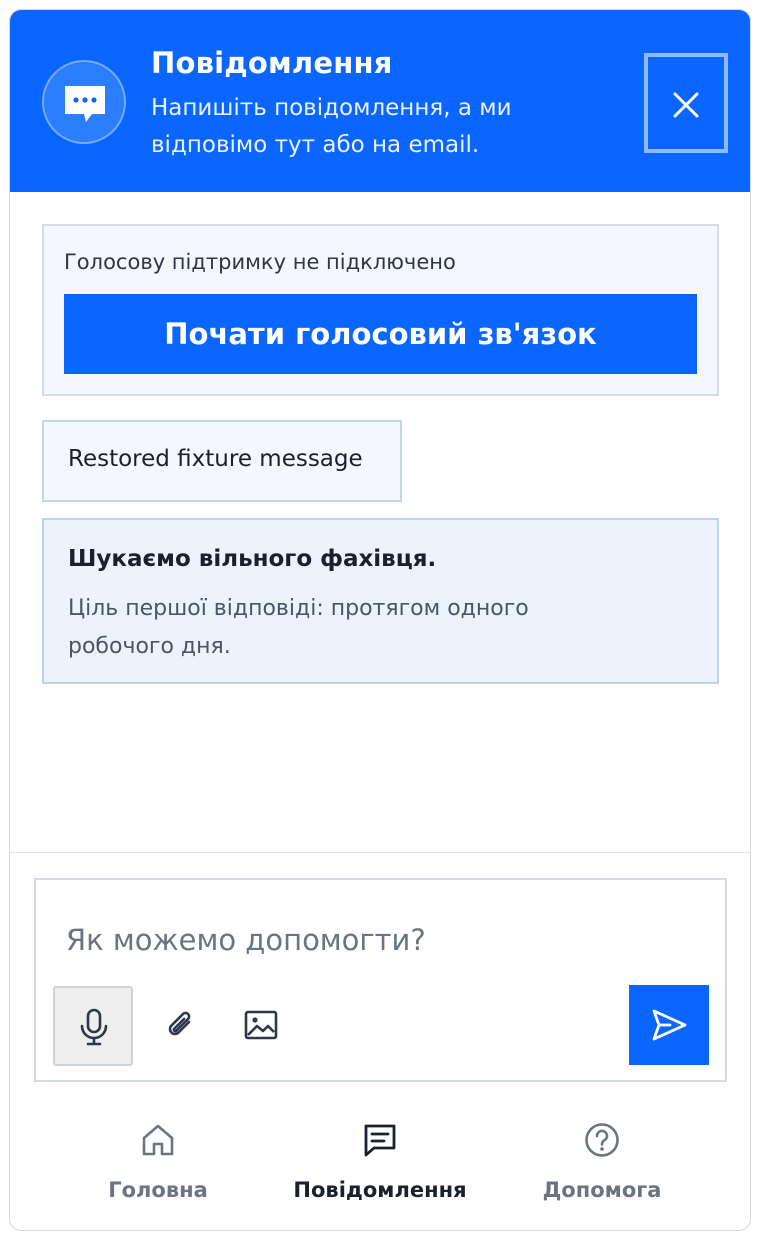 Image resolution: width=760 pixels, height=1240 pixels. What do you see at coordinates (380, 334) in the screenshot?
I see `start-voice-call-button: Почати голосовий зв'язок` at bounding box center [380, 334].